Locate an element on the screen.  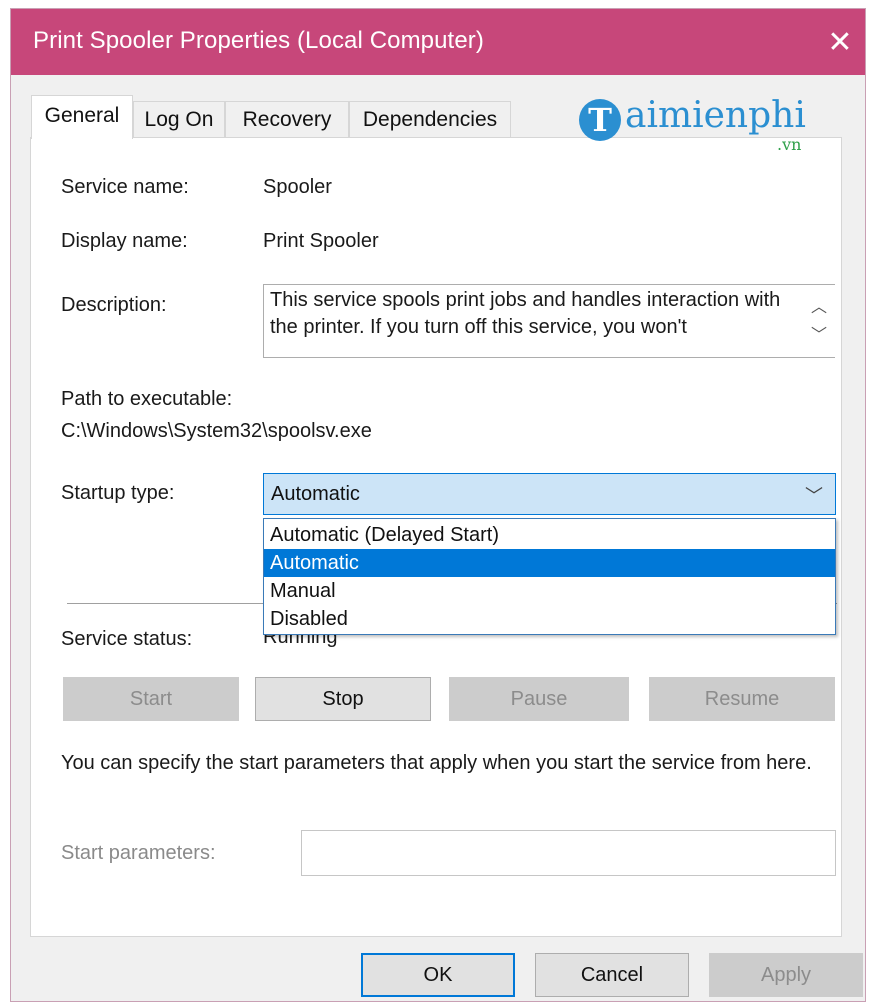
tab-general: General is located at coordinates (82, 117).